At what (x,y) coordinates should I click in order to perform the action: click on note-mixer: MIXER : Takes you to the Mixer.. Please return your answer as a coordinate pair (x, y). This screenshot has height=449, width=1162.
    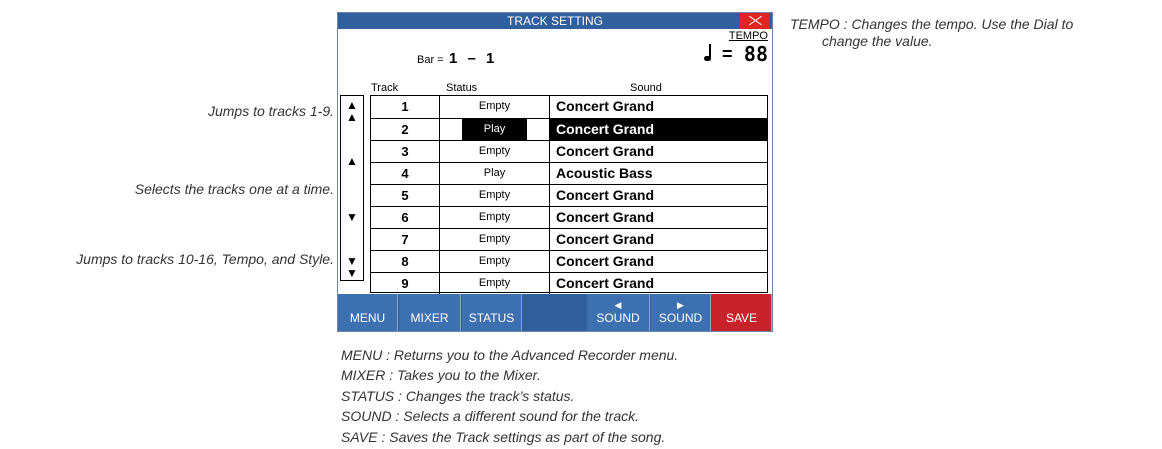
    Looking at the image, I should click on (441, 375).